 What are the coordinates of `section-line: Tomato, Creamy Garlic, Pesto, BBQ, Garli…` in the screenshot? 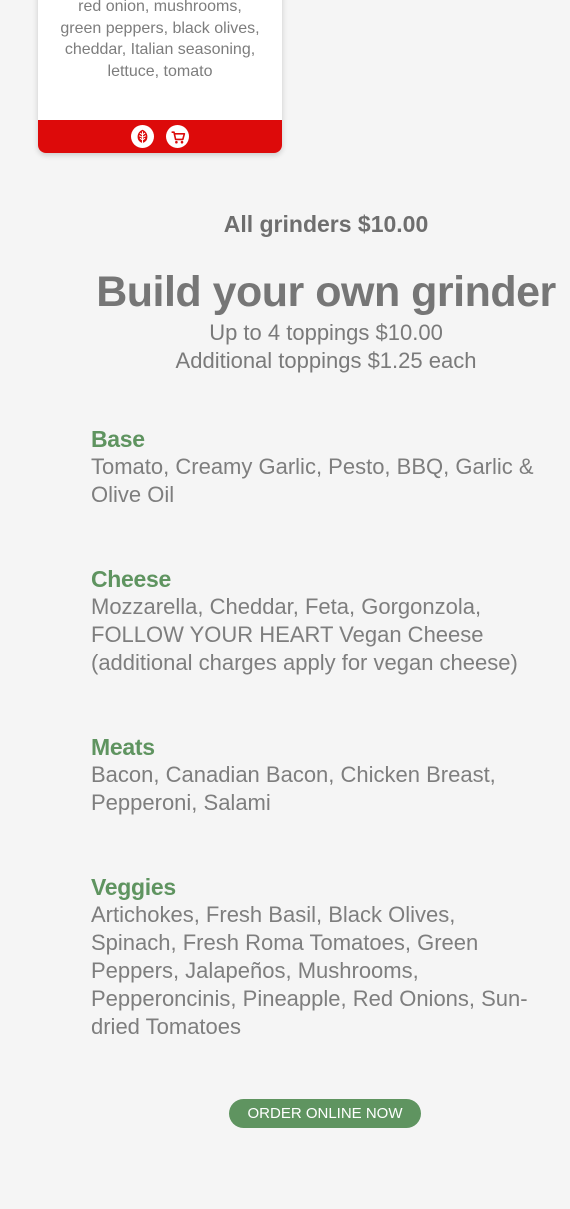 It's located at (312, 466).